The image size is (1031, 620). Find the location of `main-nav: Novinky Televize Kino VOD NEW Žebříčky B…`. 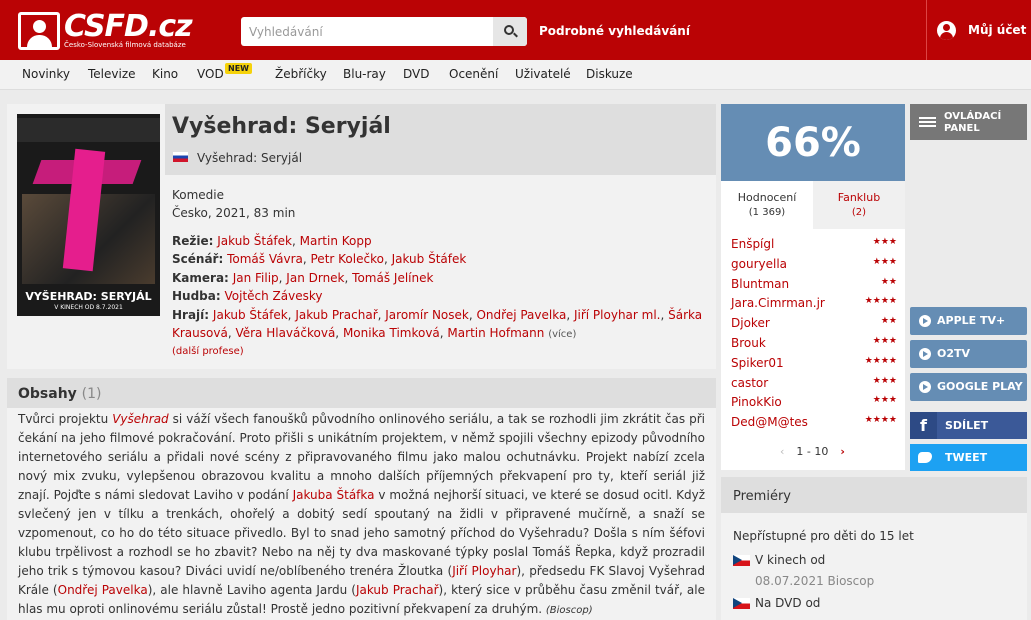

main-nav: Novinky Televize Kino VOD NEW Žebříčky B… is located at coordinates (515, 75).